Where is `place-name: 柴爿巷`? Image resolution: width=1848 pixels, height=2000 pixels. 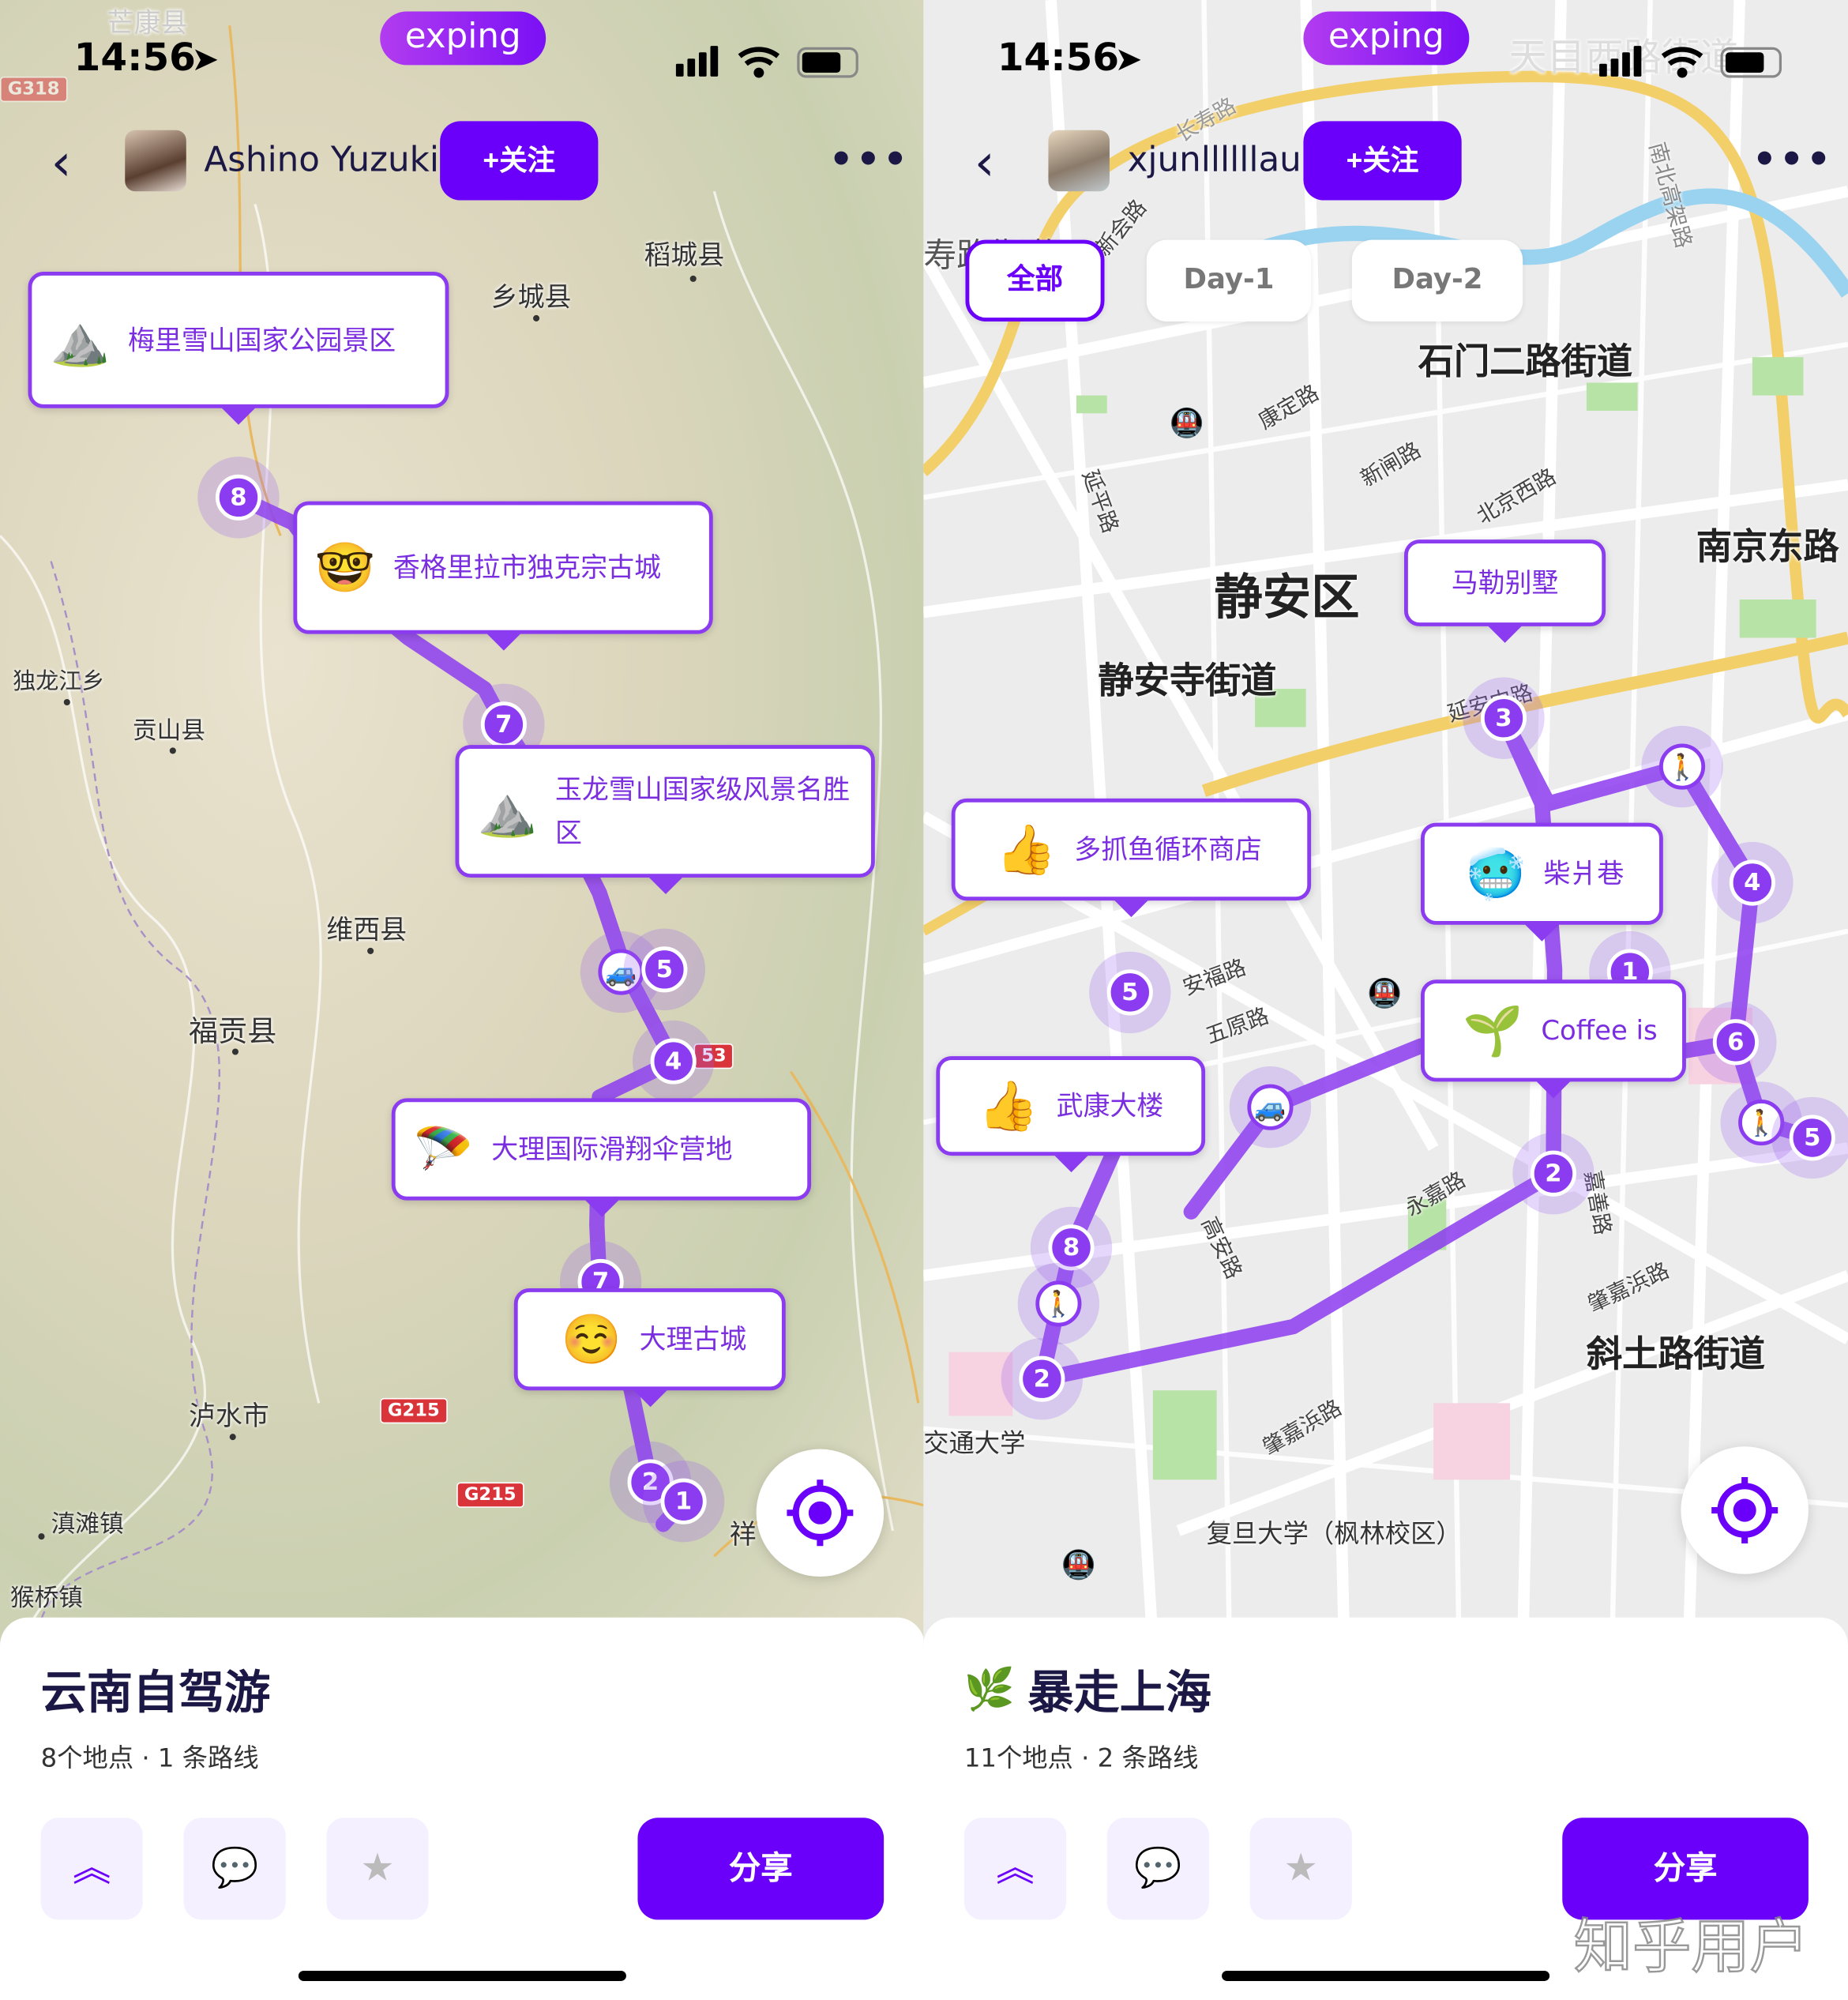 place-name: 柴爿巷 is located at coordinates (1584, 874).